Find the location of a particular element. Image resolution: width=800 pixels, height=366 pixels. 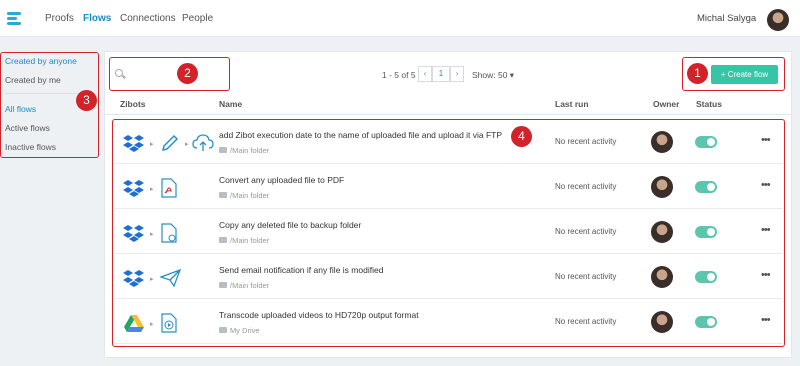

column-header-last-run: Last run is located at coordinates (572, 104).